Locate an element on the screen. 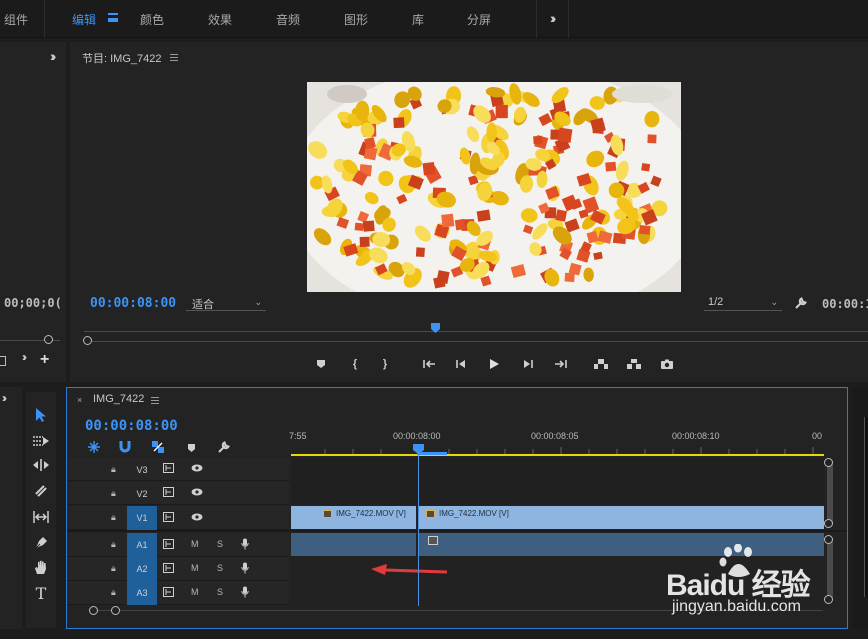 The width and height of the screenshot is (868, 639). fit-dropdown: 适合 ⌄ is located at coordinates (226, 303).